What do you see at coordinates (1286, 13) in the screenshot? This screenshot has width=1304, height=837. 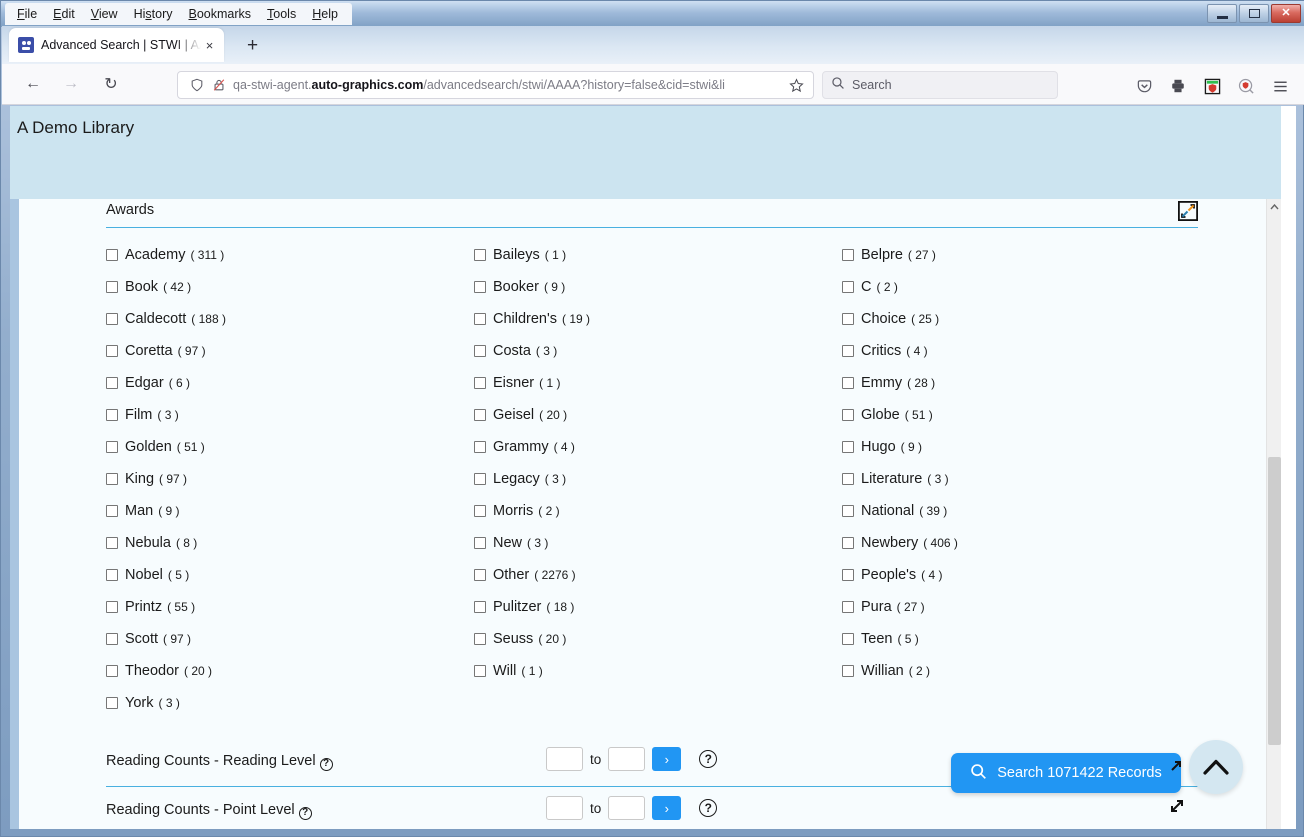 I see `window-close-button: ✕` at bounding box center [1286, 13].